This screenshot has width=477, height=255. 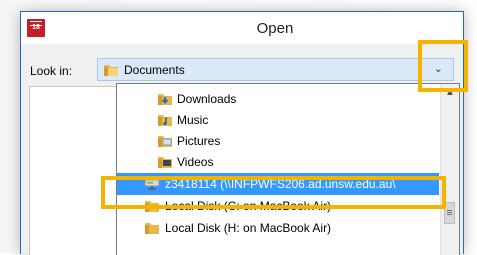 What do you see at coordinates (278, 99) in the screenshot?
I see `list-item-downloads: Downloads` at bounding box center [278, 99].